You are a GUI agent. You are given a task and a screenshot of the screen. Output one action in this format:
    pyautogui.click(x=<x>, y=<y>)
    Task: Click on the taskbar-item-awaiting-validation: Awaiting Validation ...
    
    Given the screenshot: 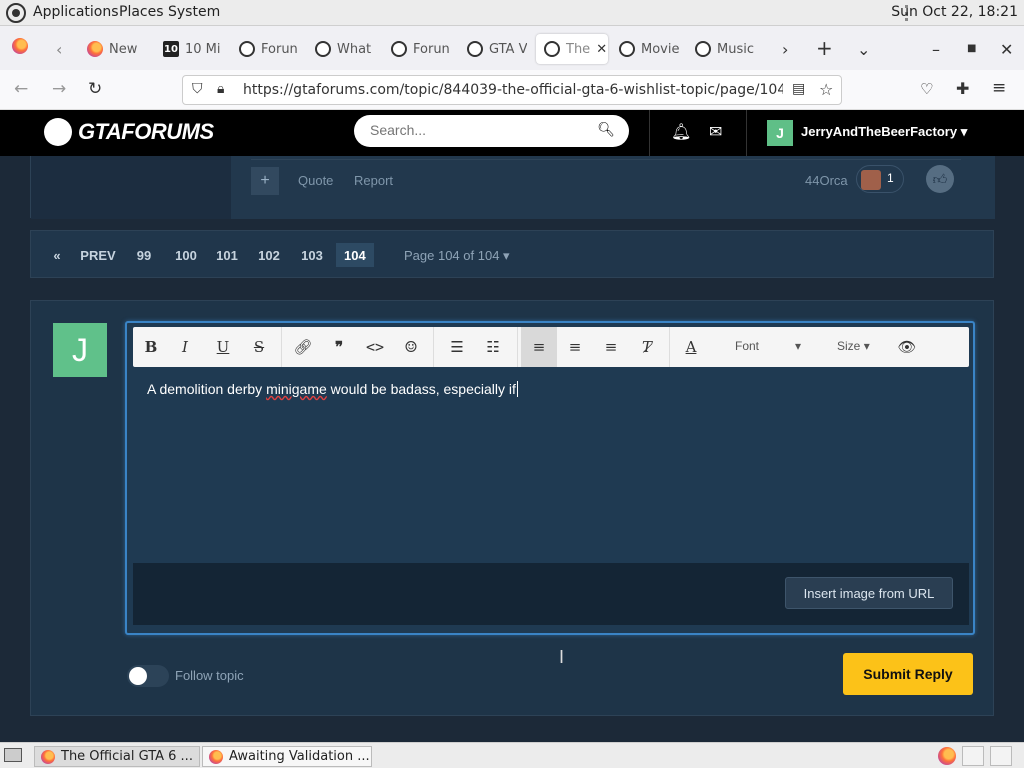 What is the action you would take?
    pyautogui.click(x=287, y=756)
    